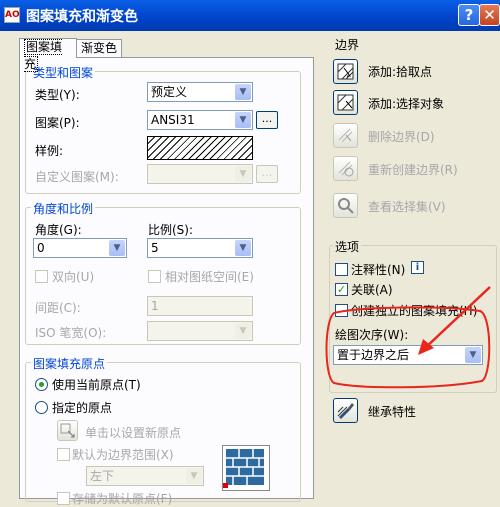  I want to click on specified-origin-radio, so click(41, 407).